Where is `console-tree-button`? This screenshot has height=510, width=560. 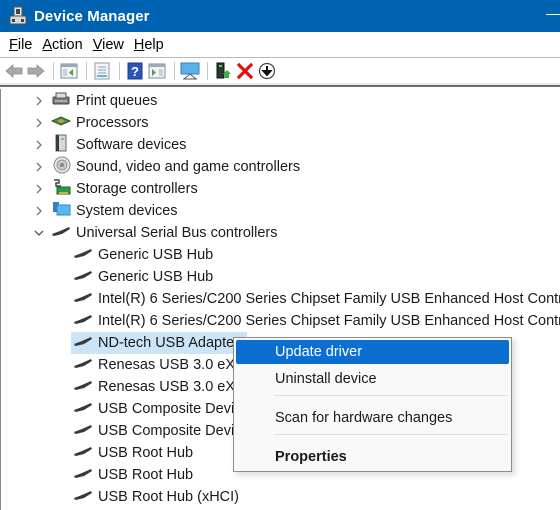 console-tree-button is located at coordinates (69, 71).